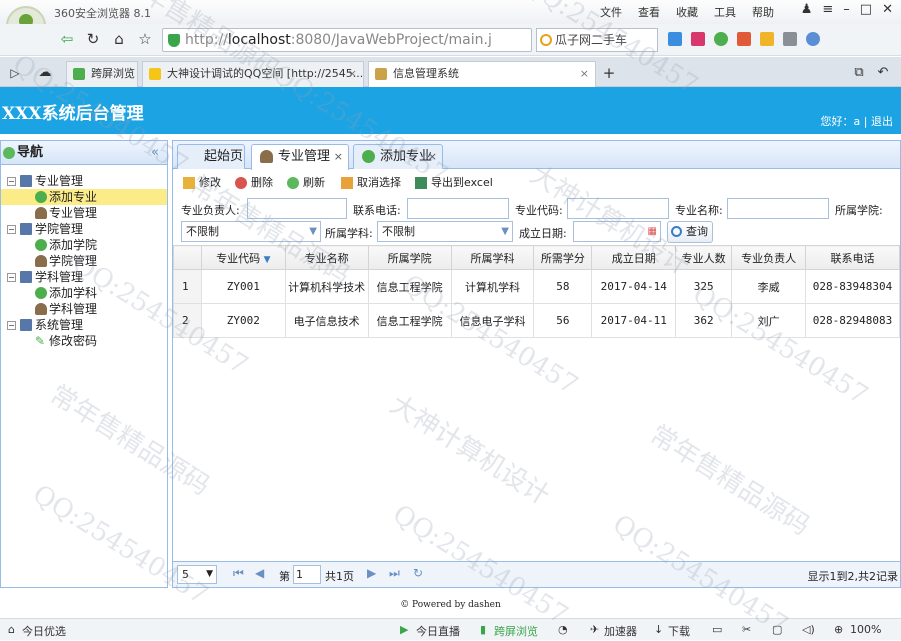  Describe the element at coordinates (45, 73) in the screenshot. I see `cloud-icon: ☁` at that location.